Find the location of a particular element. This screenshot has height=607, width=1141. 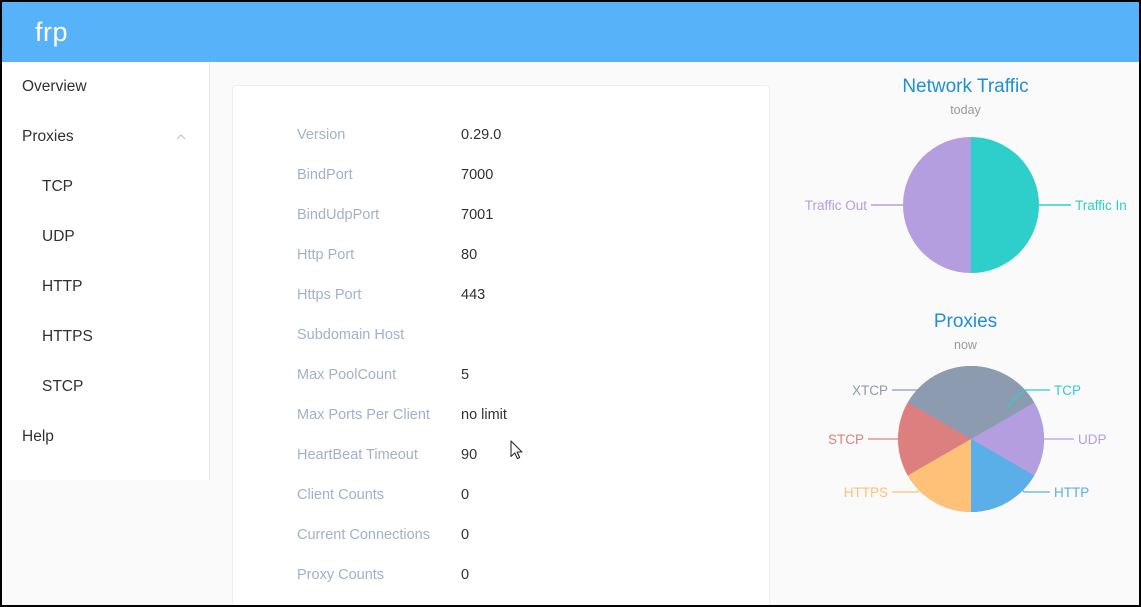

network-traffic-pie: Traffic In Traffic Out is located at coordinates (965, 207).